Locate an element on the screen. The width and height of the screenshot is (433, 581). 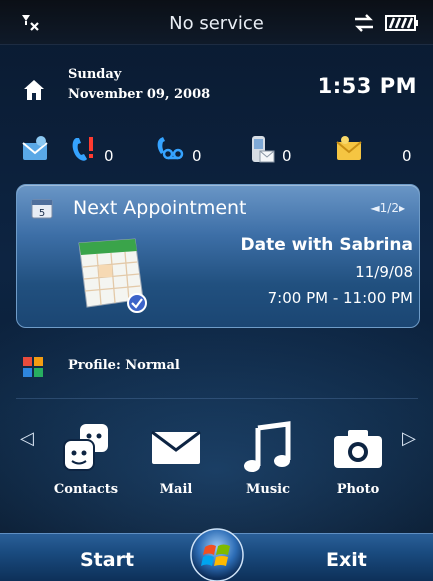
svg-text: 5 is located at coordinates (42, 213).